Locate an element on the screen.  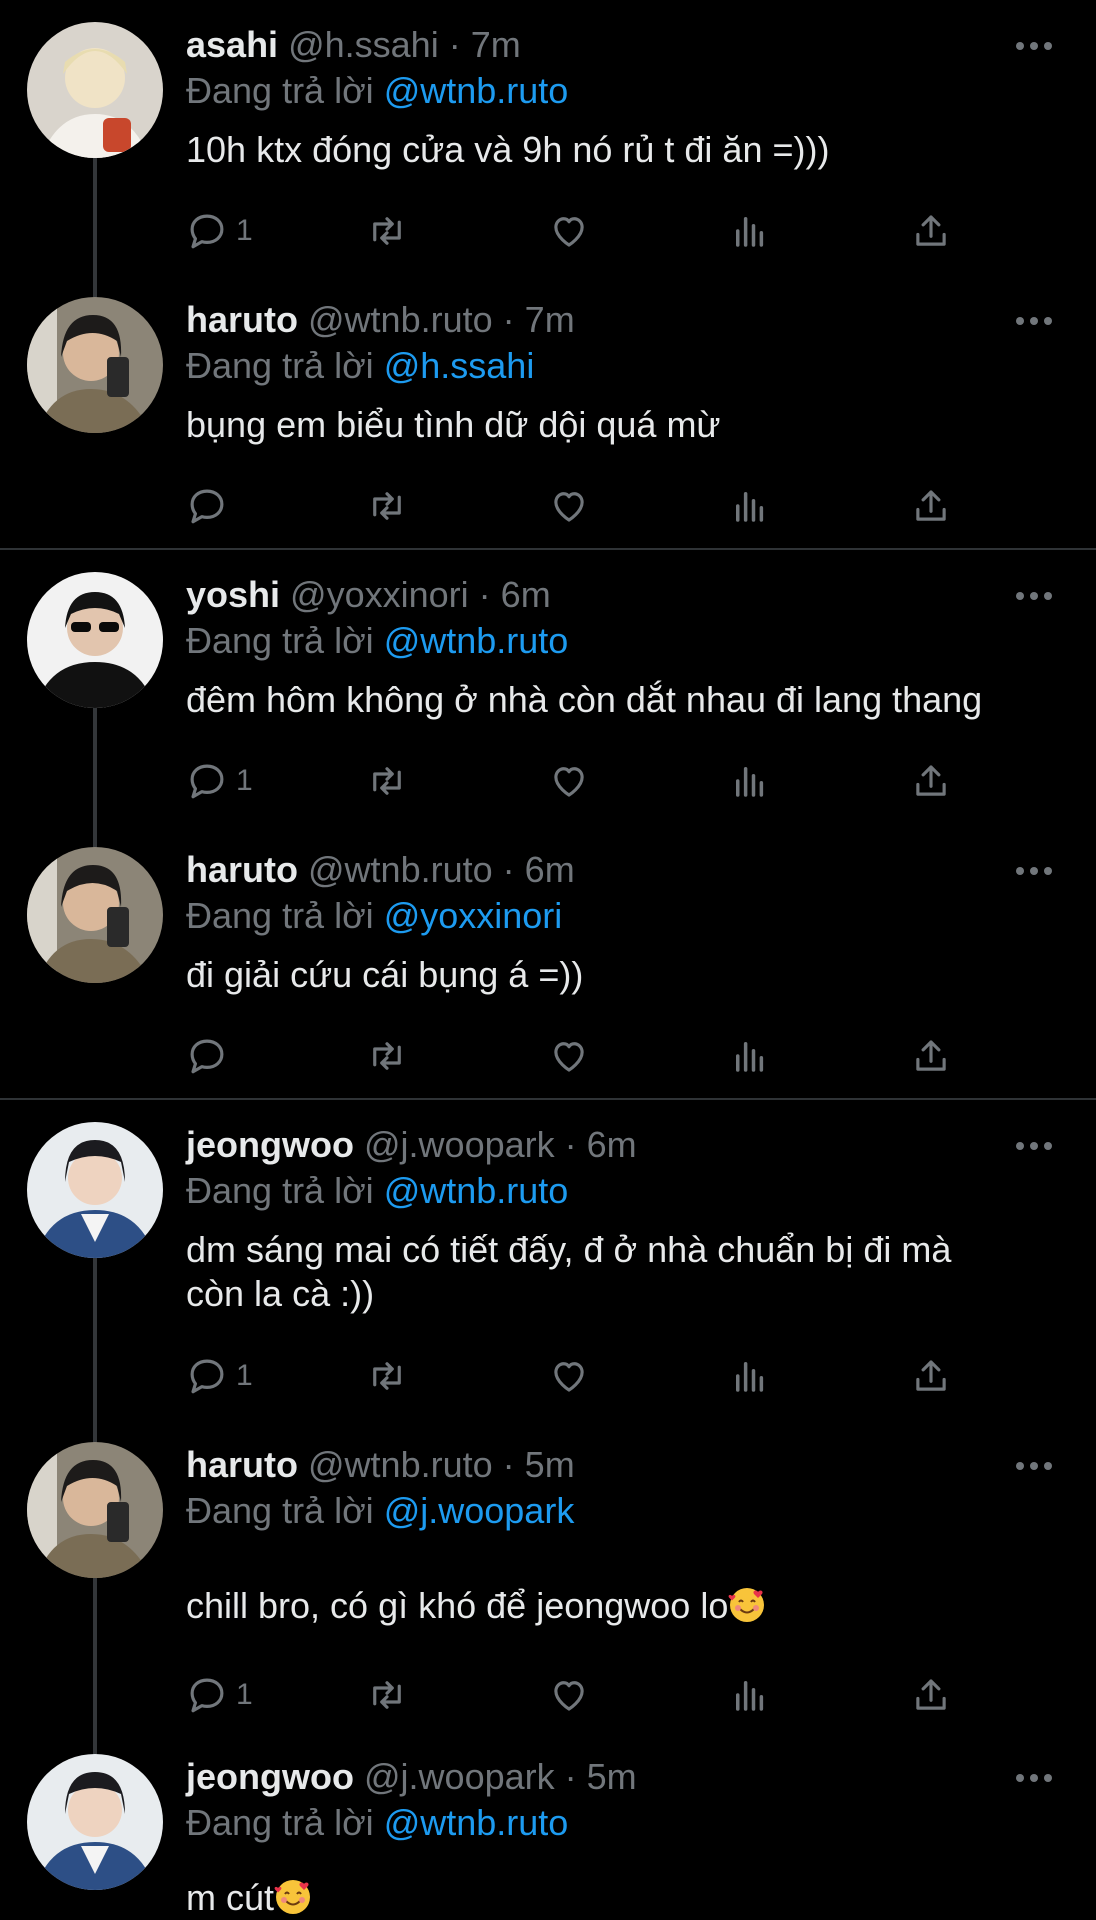
reply-mention: @h.ssahi is located at coordinates (459, 365).